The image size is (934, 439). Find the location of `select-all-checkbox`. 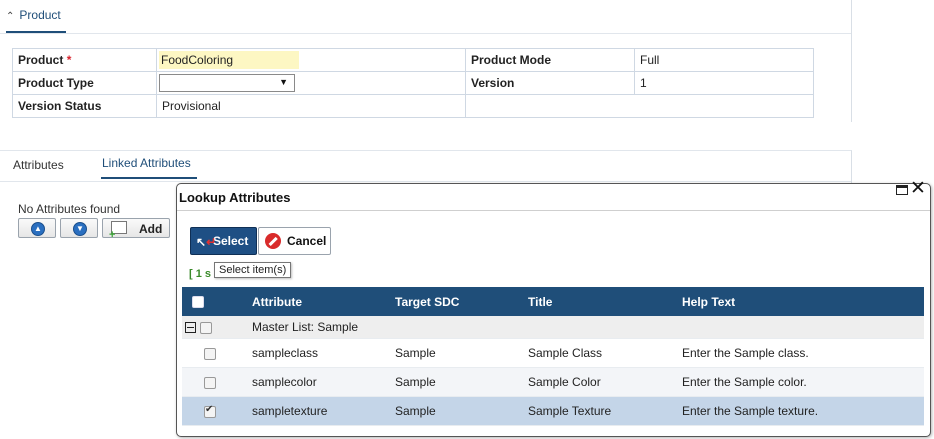

select-all-checkbox is located at coordinates (198, 302).